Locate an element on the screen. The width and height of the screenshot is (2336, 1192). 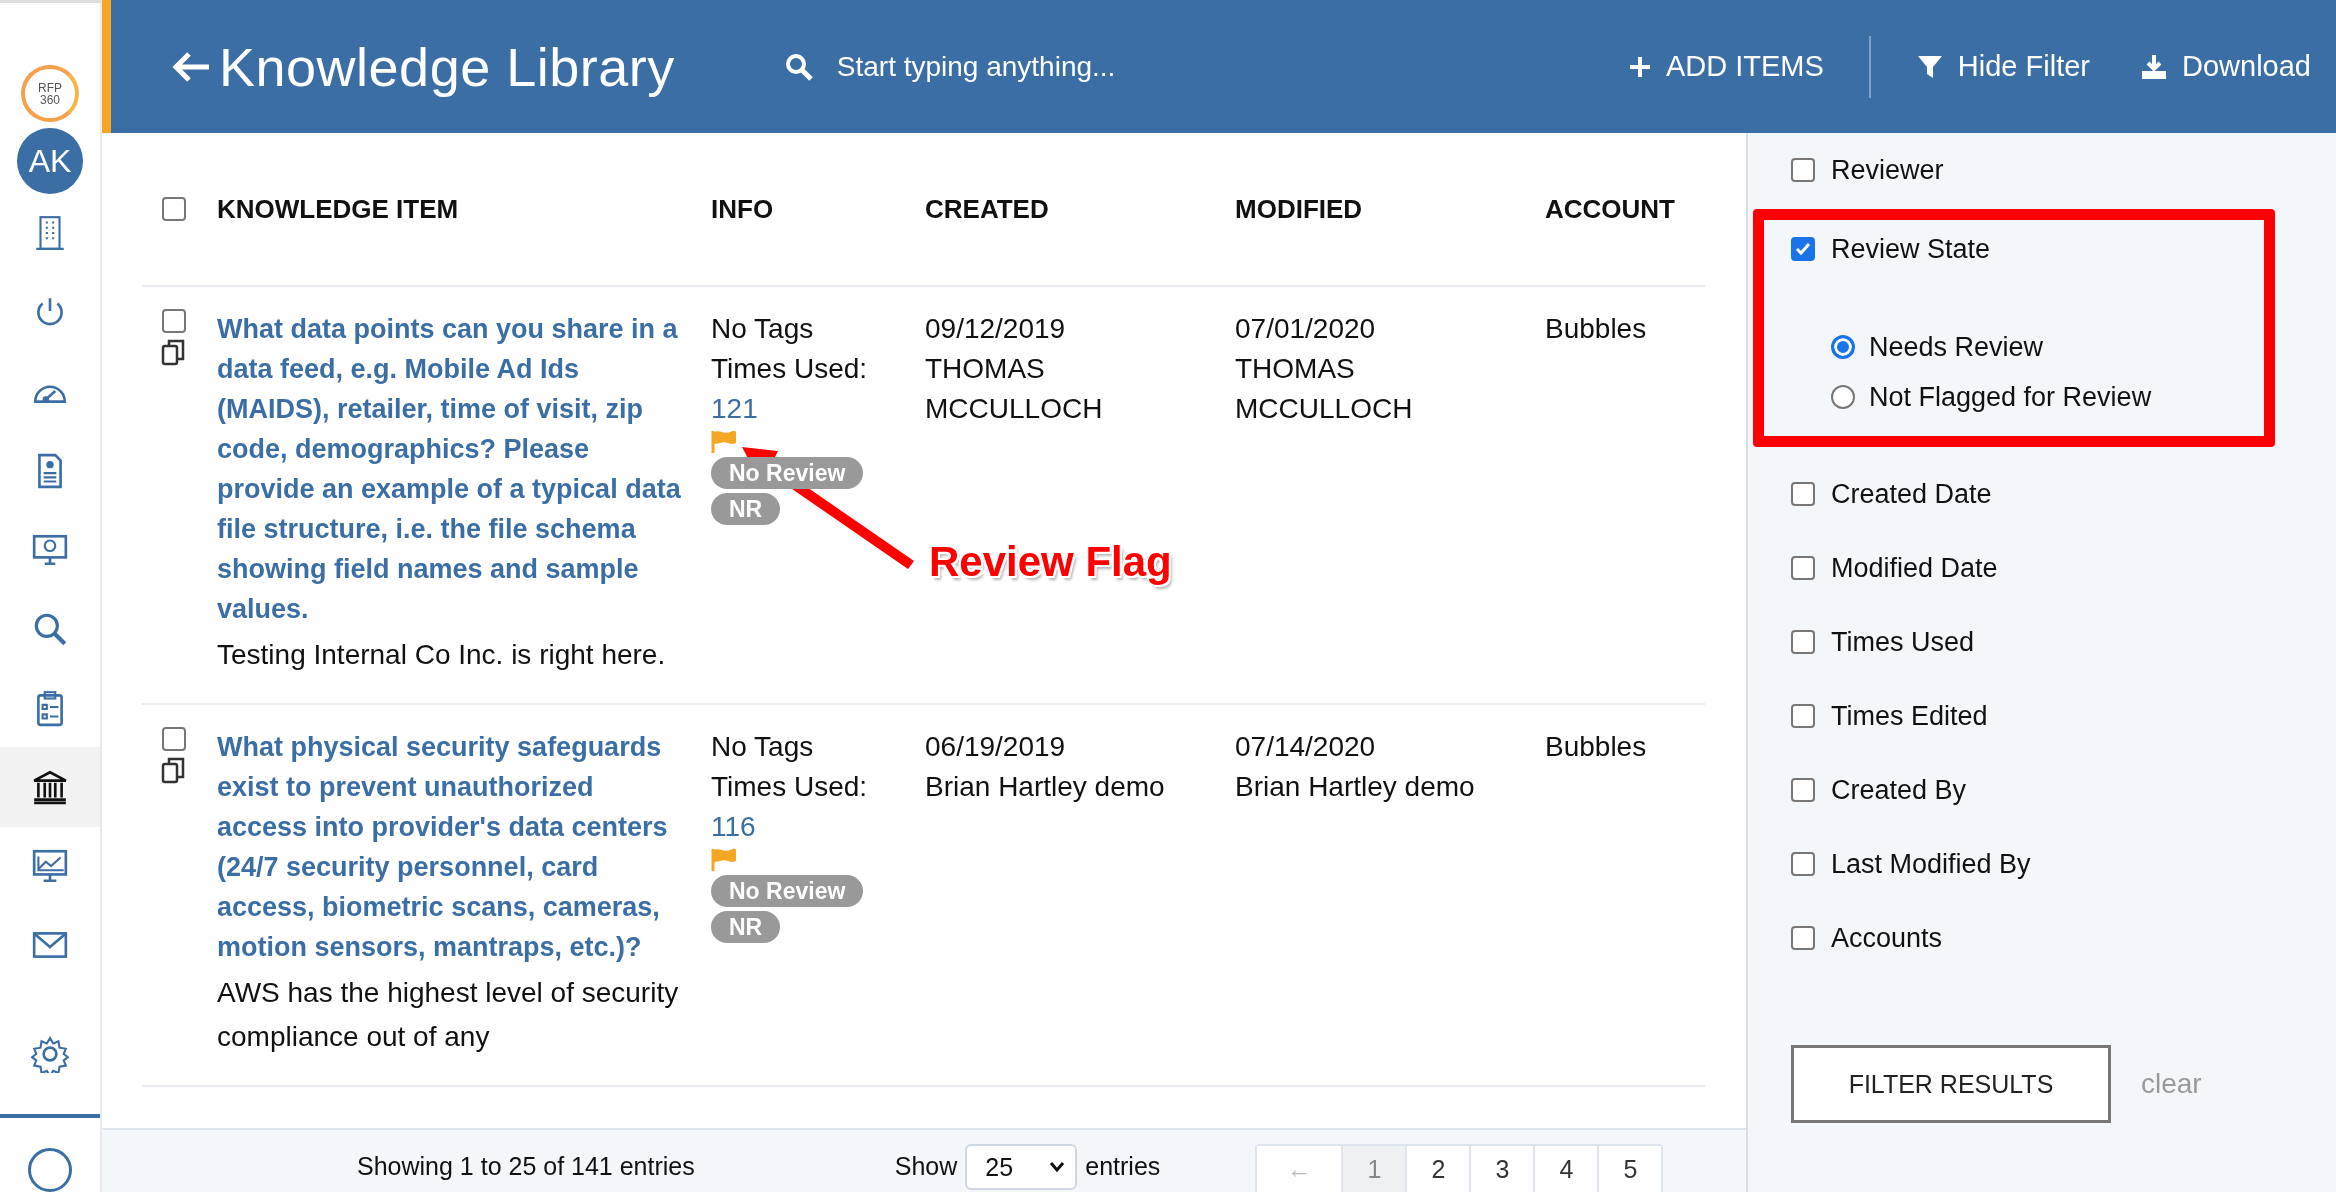
sidebar-item is located at coordinates (50, 787).